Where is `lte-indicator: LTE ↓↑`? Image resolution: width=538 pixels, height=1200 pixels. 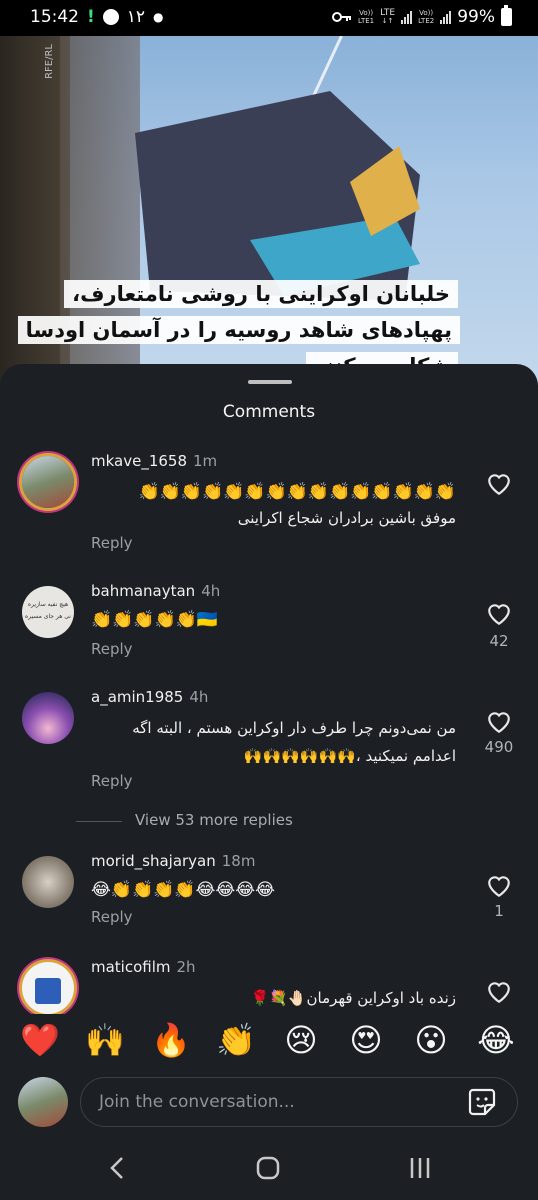 lte-indicator: LTE ↓↑ is located at coordinates (388, 17).